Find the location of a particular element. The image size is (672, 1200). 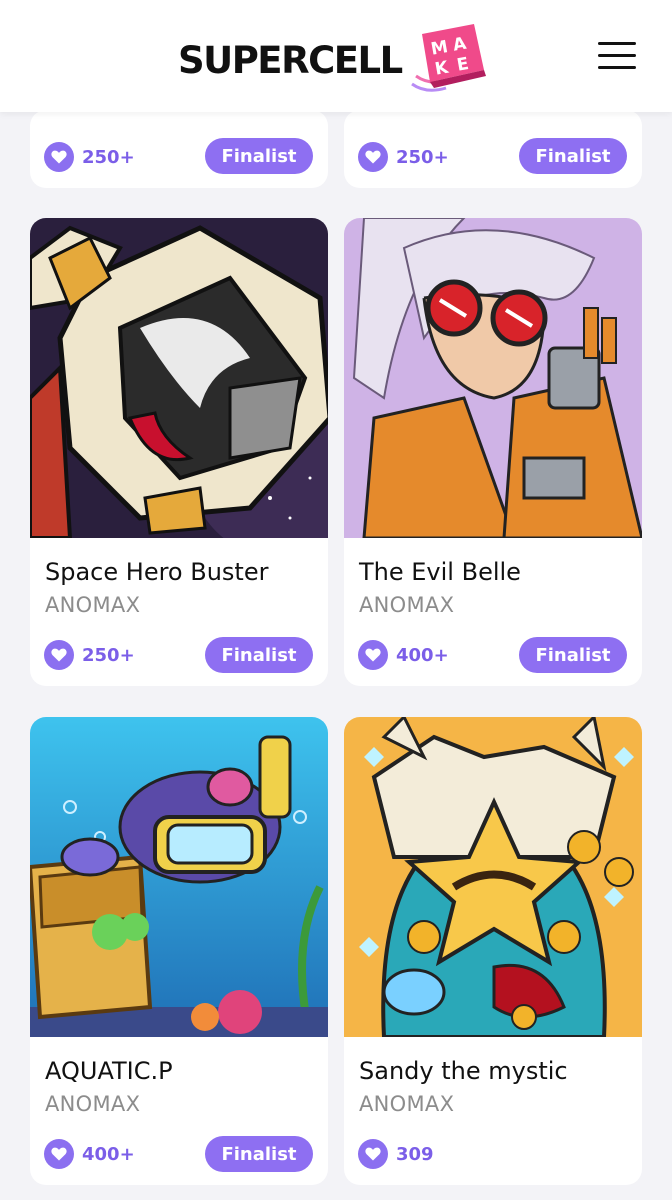

brand-name: SUPERCELL is located at coordinates (290, 60).